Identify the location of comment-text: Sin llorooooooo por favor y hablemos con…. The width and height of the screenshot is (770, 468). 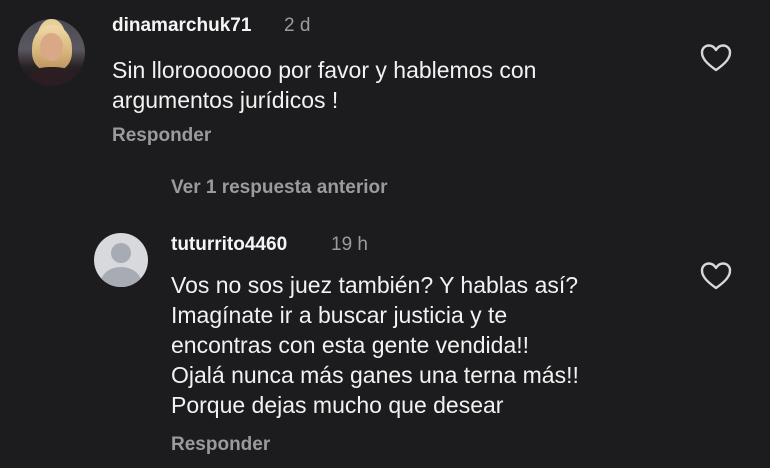
(324, 85).